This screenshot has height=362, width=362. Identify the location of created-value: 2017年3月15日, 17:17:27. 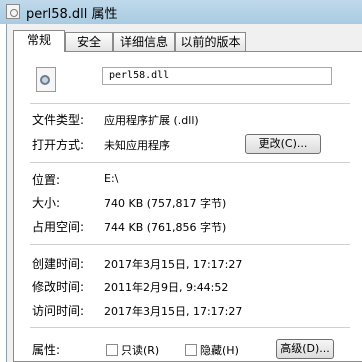
(173, 264).